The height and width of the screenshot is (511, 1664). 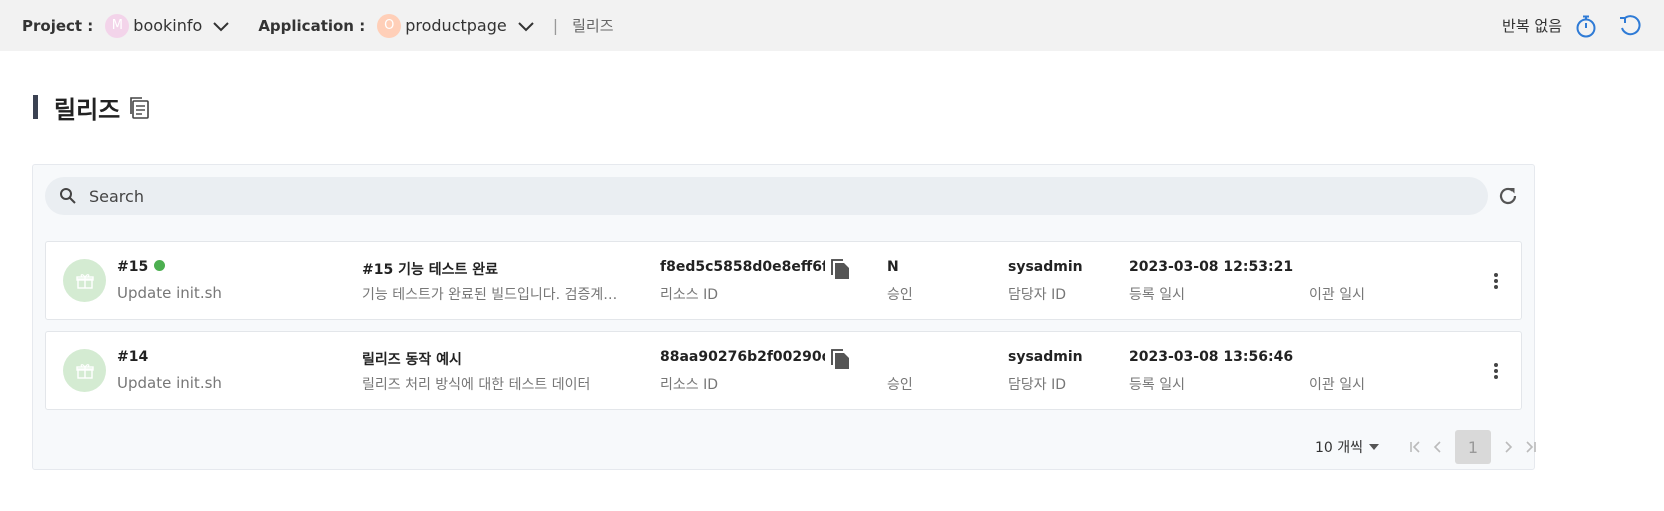 What do you see at coordinates (87, 109) in the screenshot?
I see `page-title: 릴리즈` at bounding box center [87, 109].